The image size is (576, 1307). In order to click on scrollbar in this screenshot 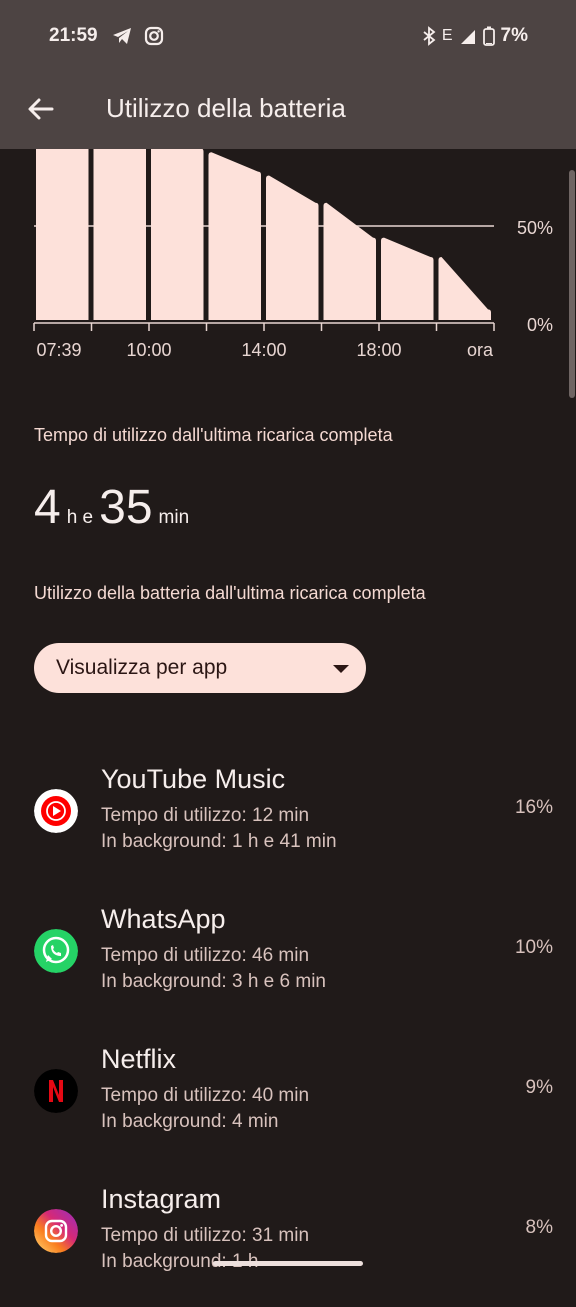, I will do `click(572, 284)`.